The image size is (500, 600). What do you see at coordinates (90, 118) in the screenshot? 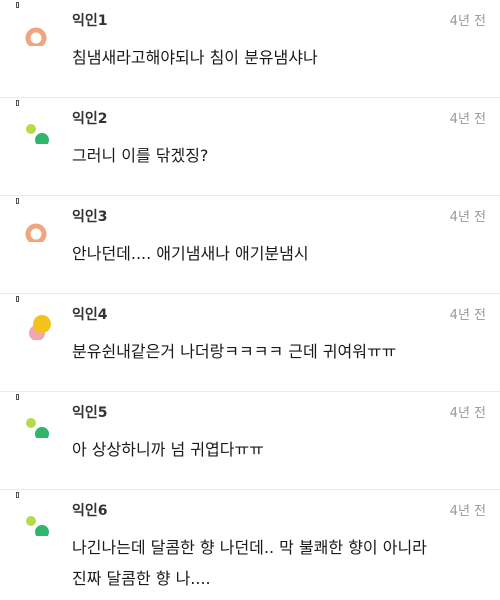
I see `comment-author: 익인2` at bounding box center [90, 118].